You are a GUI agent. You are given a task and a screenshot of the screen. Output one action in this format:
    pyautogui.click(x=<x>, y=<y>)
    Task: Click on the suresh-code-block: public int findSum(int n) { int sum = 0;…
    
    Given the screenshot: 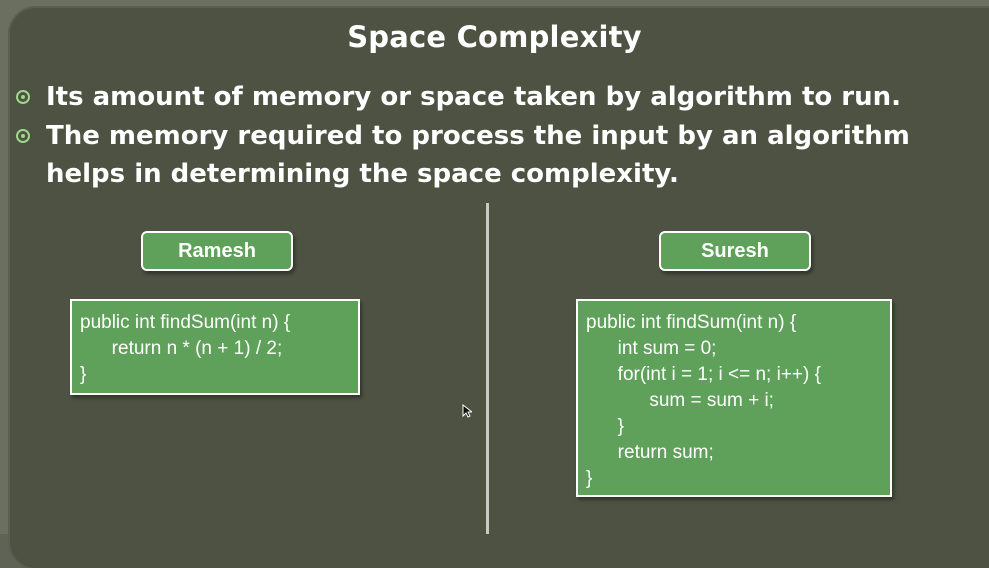 What is the action you would take?
    pyautogui.click(x=734, y=398)
    